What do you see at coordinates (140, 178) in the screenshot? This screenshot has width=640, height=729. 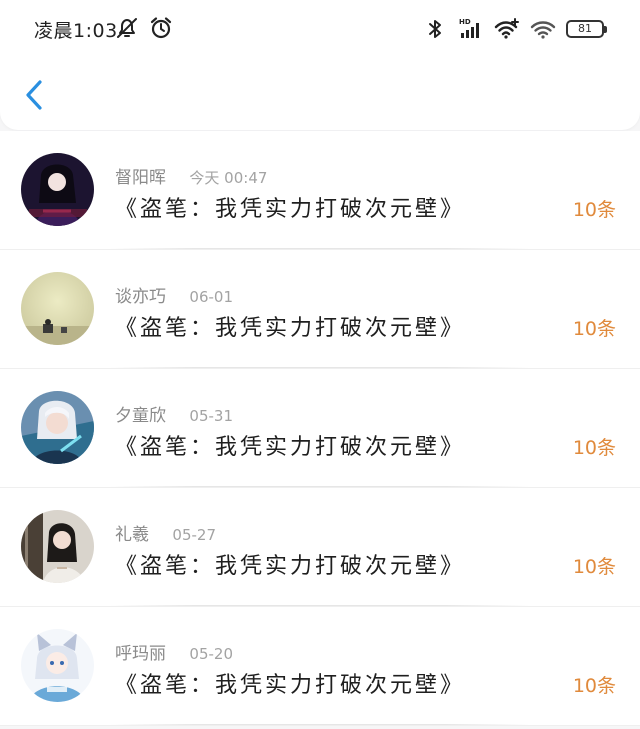 I see `user-name: 督阳晖` at bounding box center [140, 178].